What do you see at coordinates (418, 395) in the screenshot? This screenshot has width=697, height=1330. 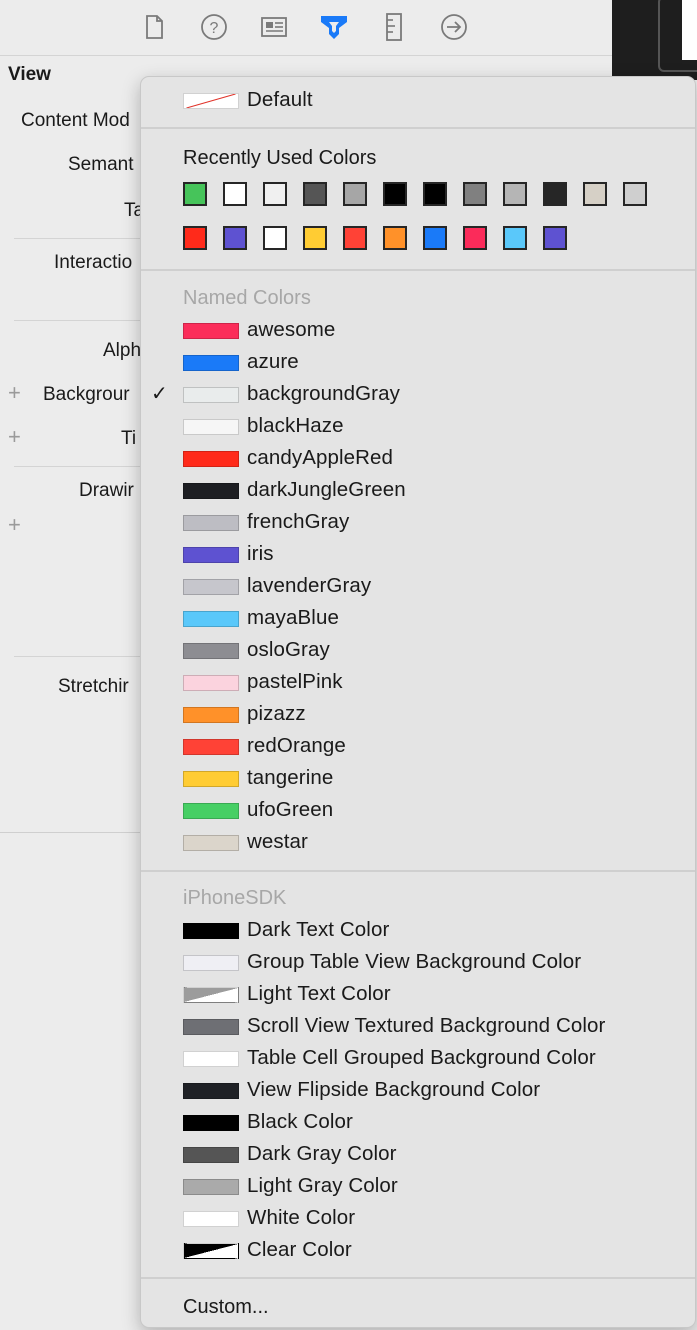 I see `color-menu-item: ✓ backgroundGray` at bounding box center [418, 395].